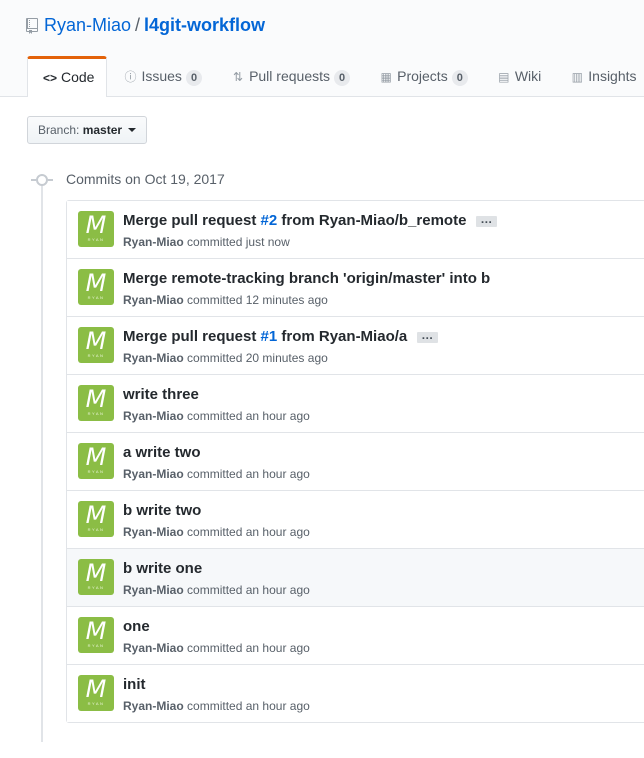 The image size is (644, 758). I want to click on tab-label: Insights, so click(612, 76).